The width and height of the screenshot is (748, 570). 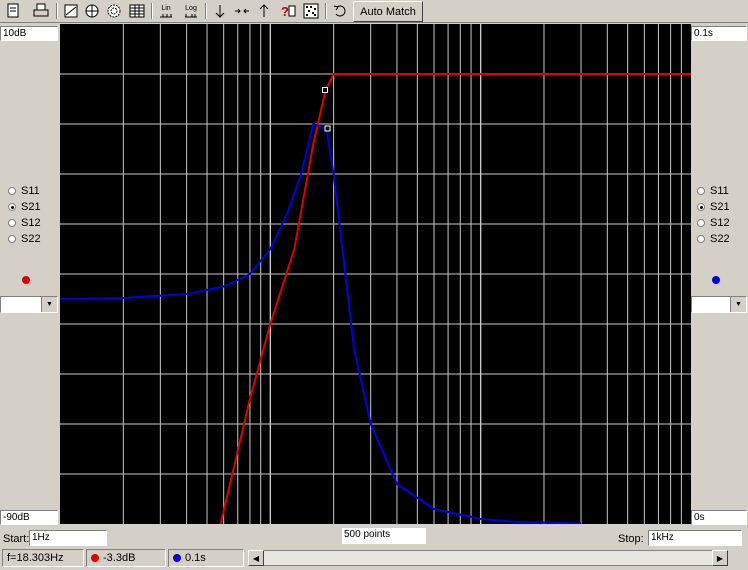 I want to click on stop-frequency-field: 1kHz, so click(x=695, y=538).